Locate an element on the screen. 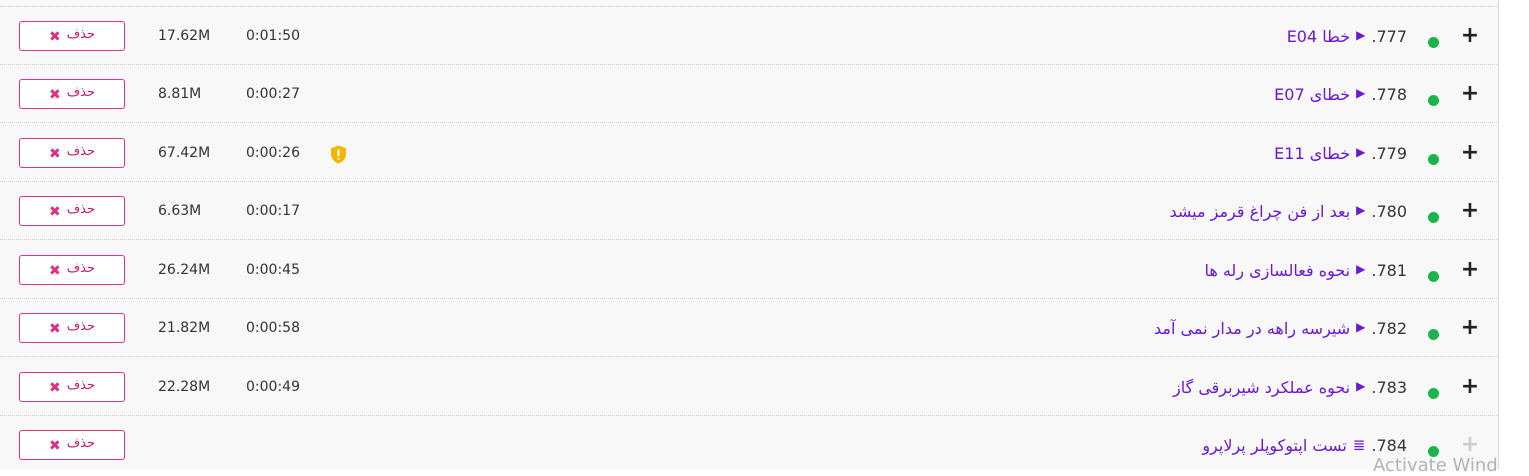 The image size is (1529, 476). lesson-title: نحوه فعالسازی رله ها is located at coordinates (1277, 270).